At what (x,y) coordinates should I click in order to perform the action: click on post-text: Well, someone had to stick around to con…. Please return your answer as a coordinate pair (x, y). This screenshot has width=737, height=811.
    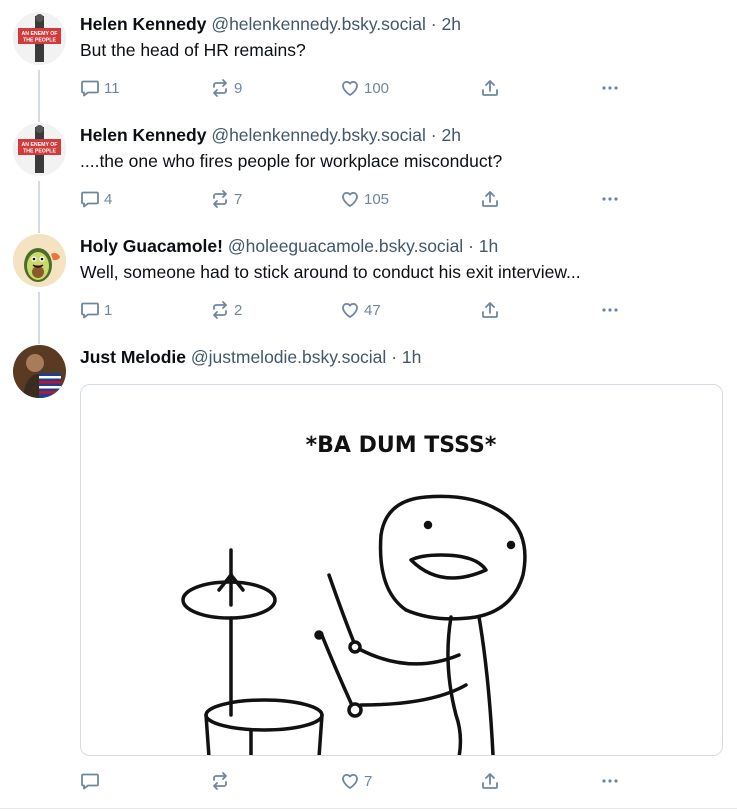
    Looking at the image, I should click on (330, 272).